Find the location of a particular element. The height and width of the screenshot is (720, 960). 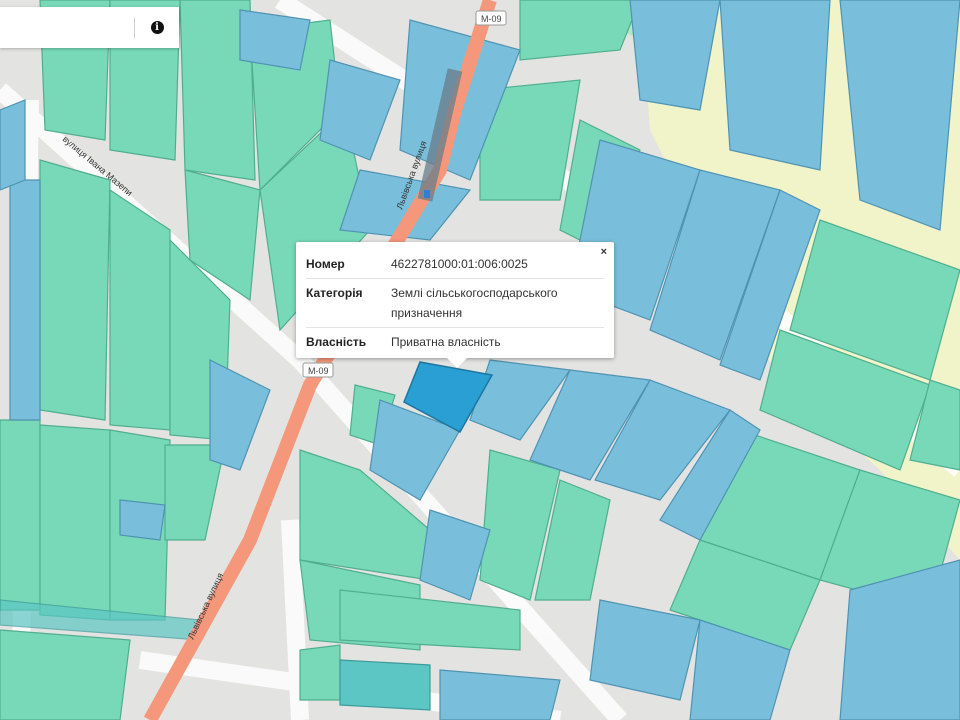

search-box: i is located at coordinates (89, 27).